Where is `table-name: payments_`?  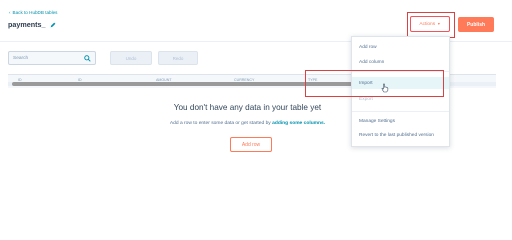 table-name: payments_ is located at coordinates (27, 24).